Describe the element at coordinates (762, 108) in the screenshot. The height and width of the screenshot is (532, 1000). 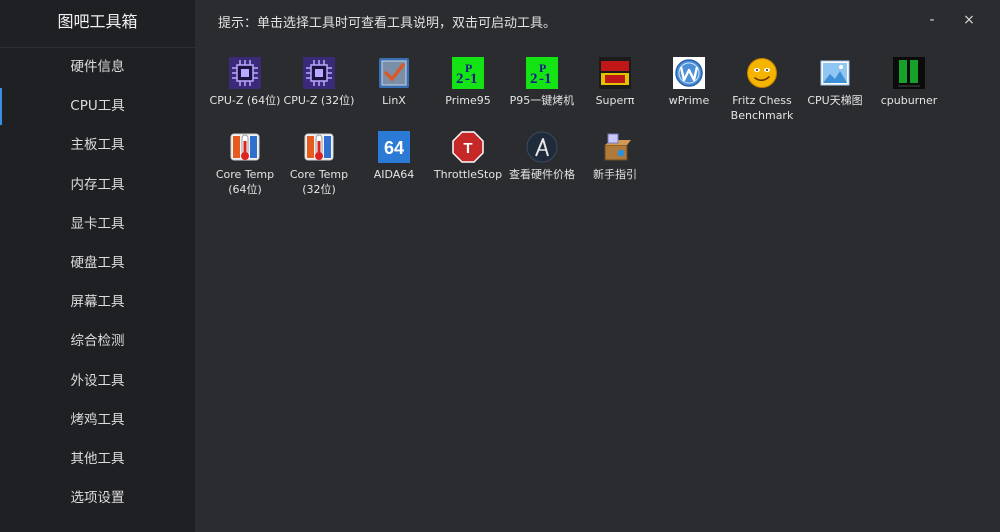
I see `tool-label: Fritz Chess Benchmark` at that location.